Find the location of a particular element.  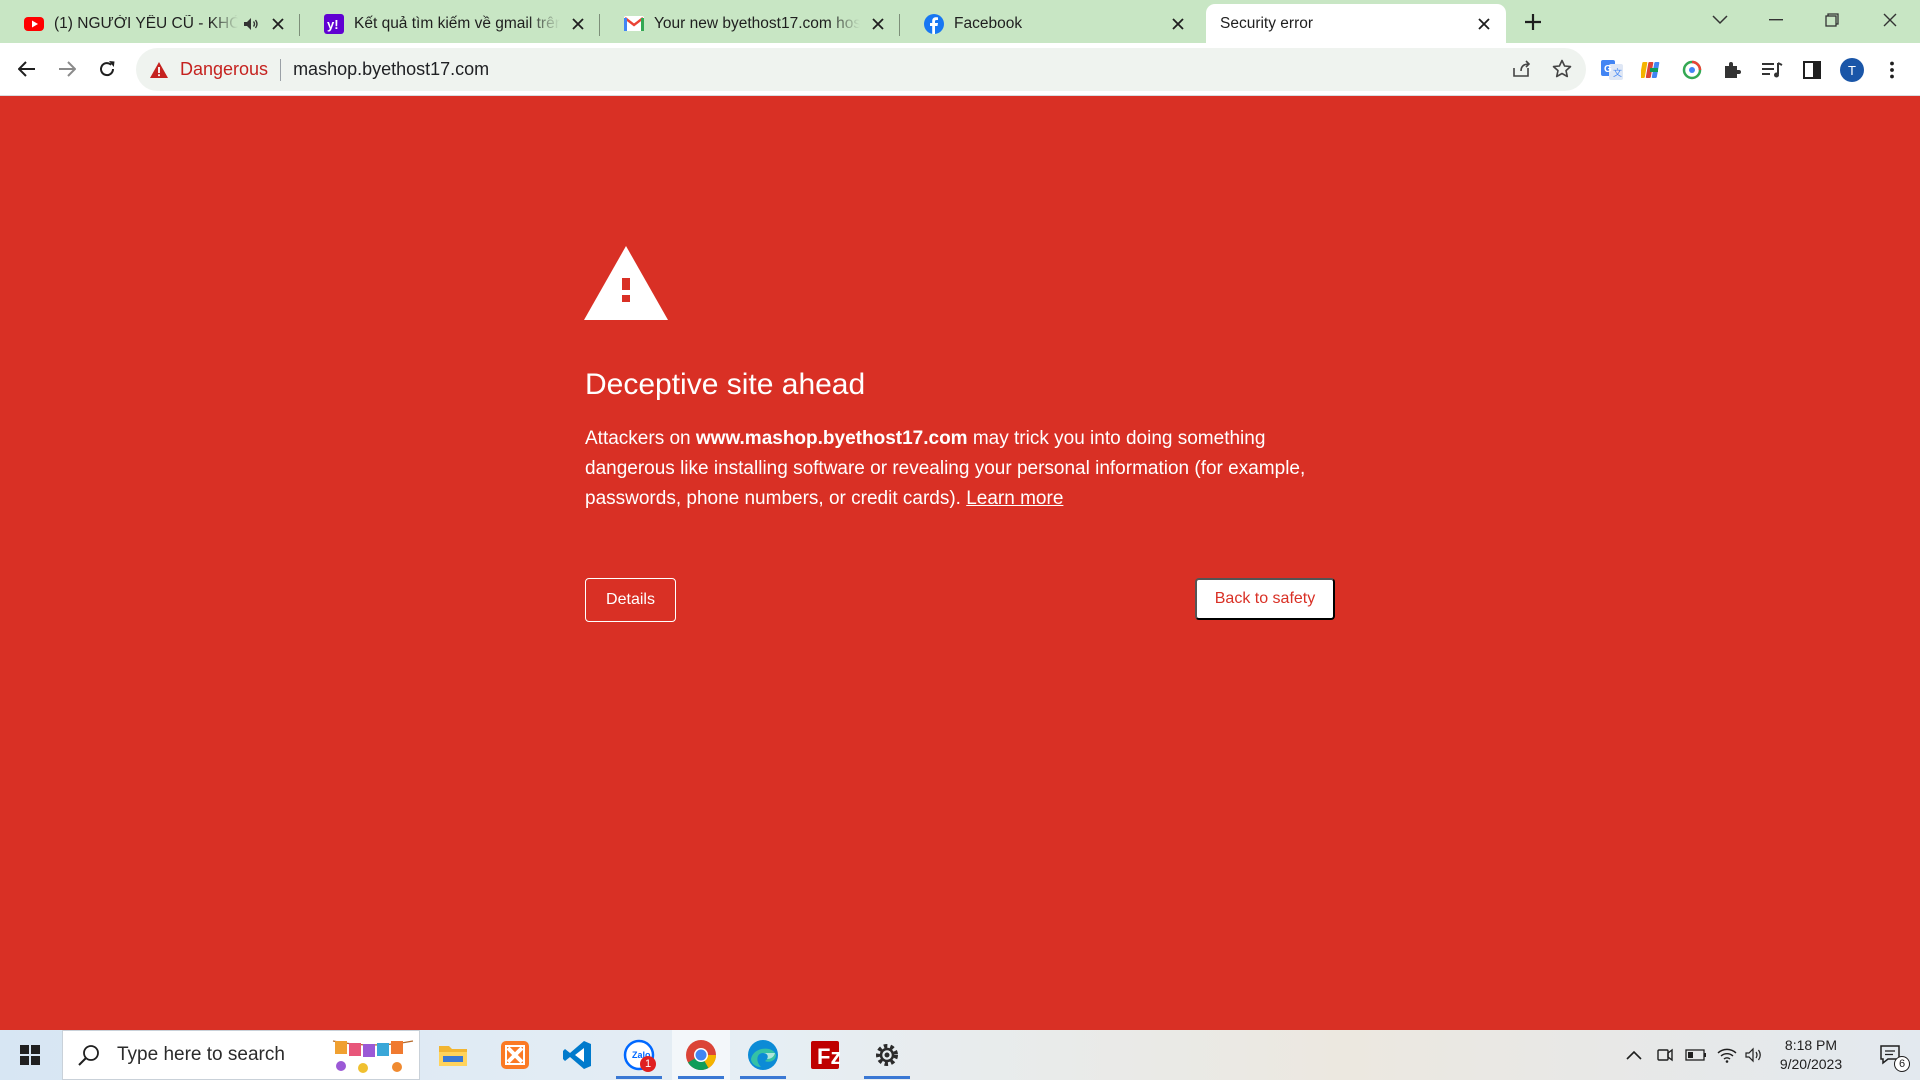

tab-security-error: Security error is located at coordinates (1356, 23).